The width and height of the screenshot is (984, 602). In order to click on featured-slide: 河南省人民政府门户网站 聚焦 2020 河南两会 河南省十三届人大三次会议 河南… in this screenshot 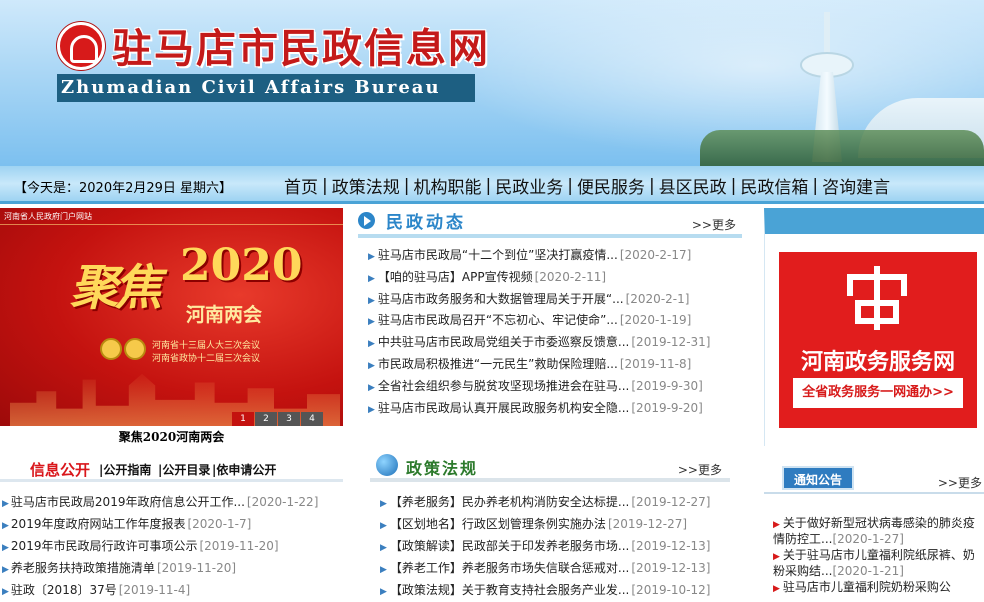, I will do `click(171, 317)`.